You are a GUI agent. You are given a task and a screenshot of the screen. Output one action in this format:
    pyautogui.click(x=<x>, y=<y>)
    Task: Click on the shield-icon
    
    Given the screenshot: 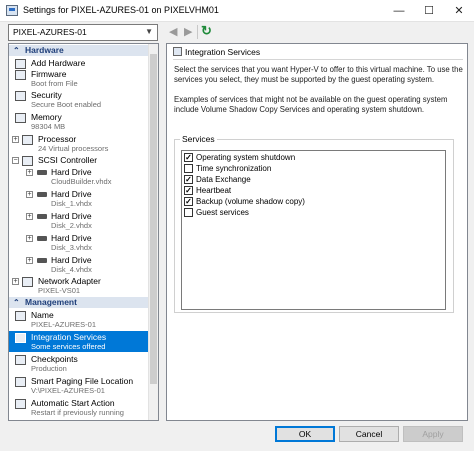 What is the action you would take?
    pyautogui.click(x=20, y=96)
    